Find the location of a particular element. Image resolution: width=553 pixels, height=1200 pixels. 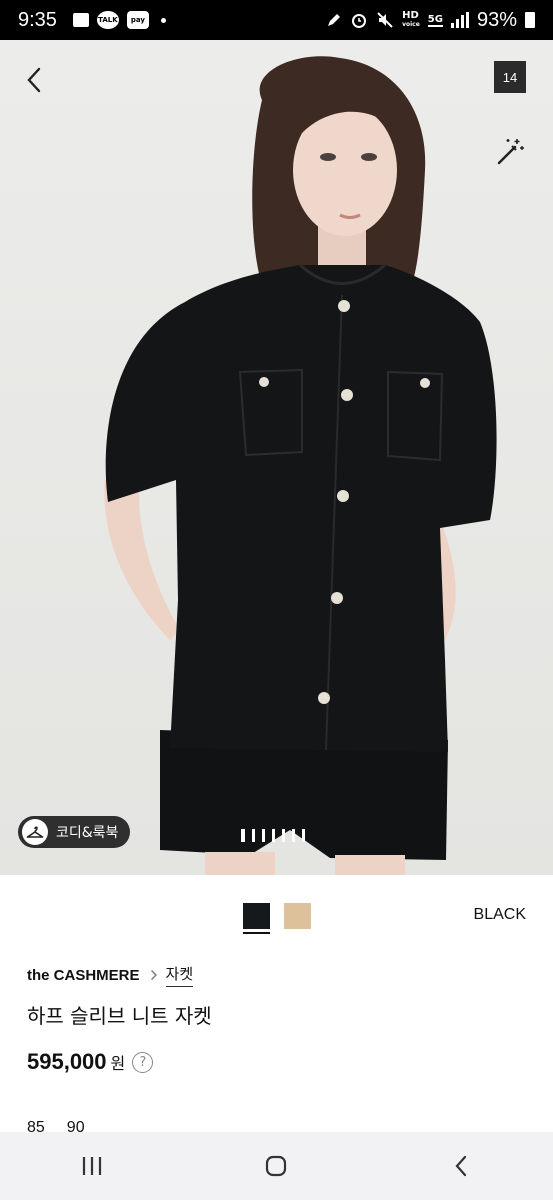

nav-back-button is located at coordinates (461, 1166).